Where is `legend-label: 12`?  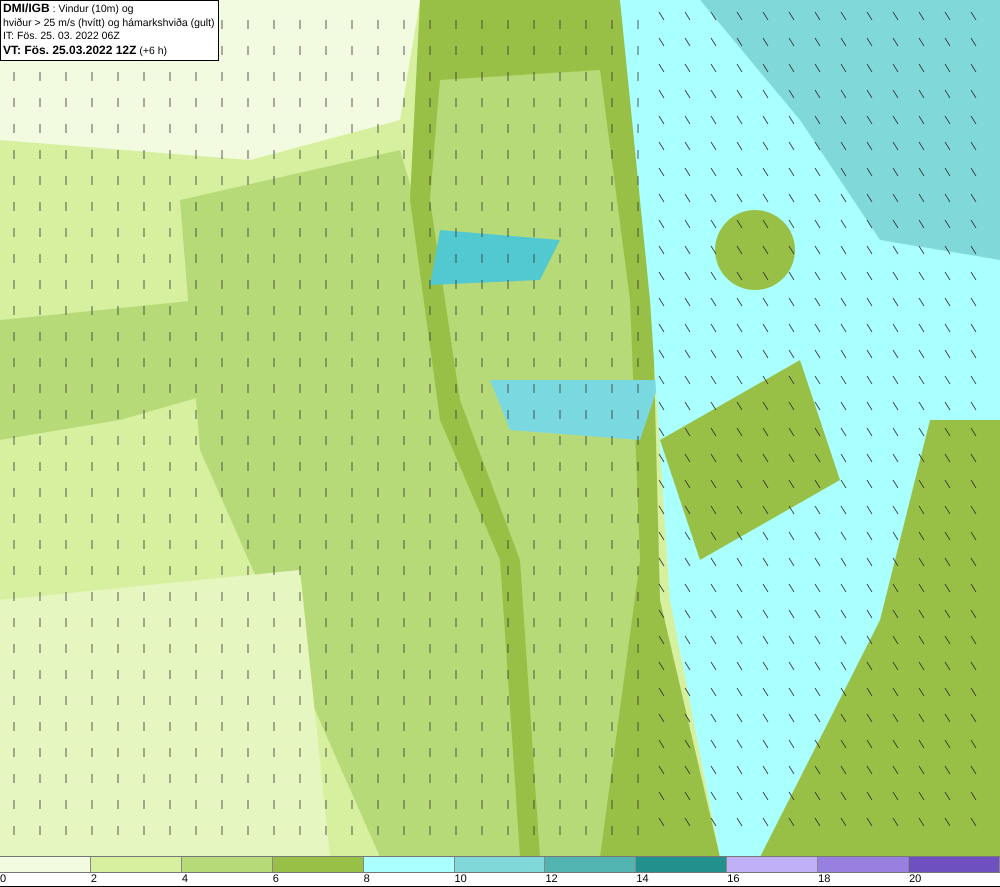 legend-label: 12 is located at coordinates (551, 879).